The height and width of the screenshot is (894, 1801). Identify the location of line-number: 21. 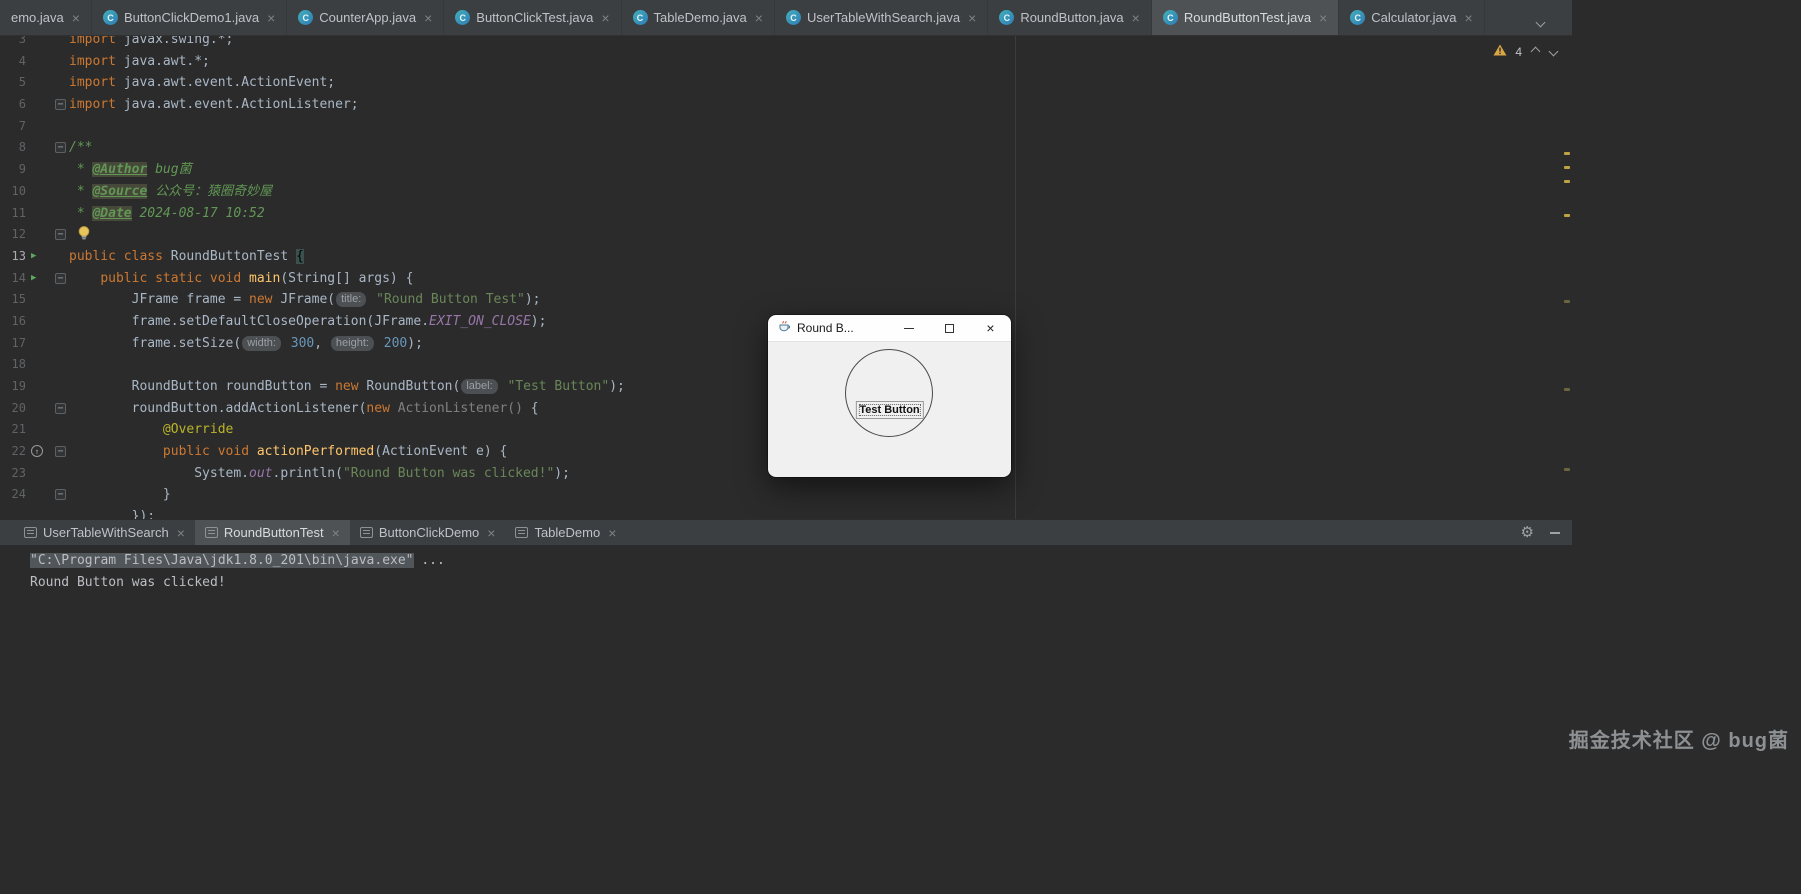
(18, 429).